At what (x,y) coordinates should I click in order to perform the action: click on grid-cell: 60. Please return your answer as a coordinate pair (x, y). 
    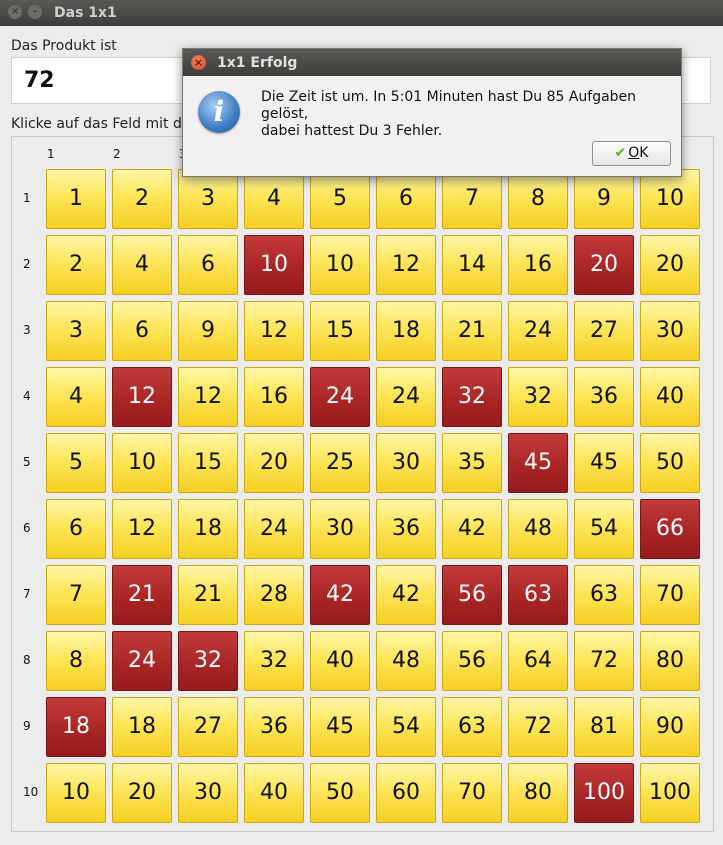
    Looking at the image, I should click on (406, 793).